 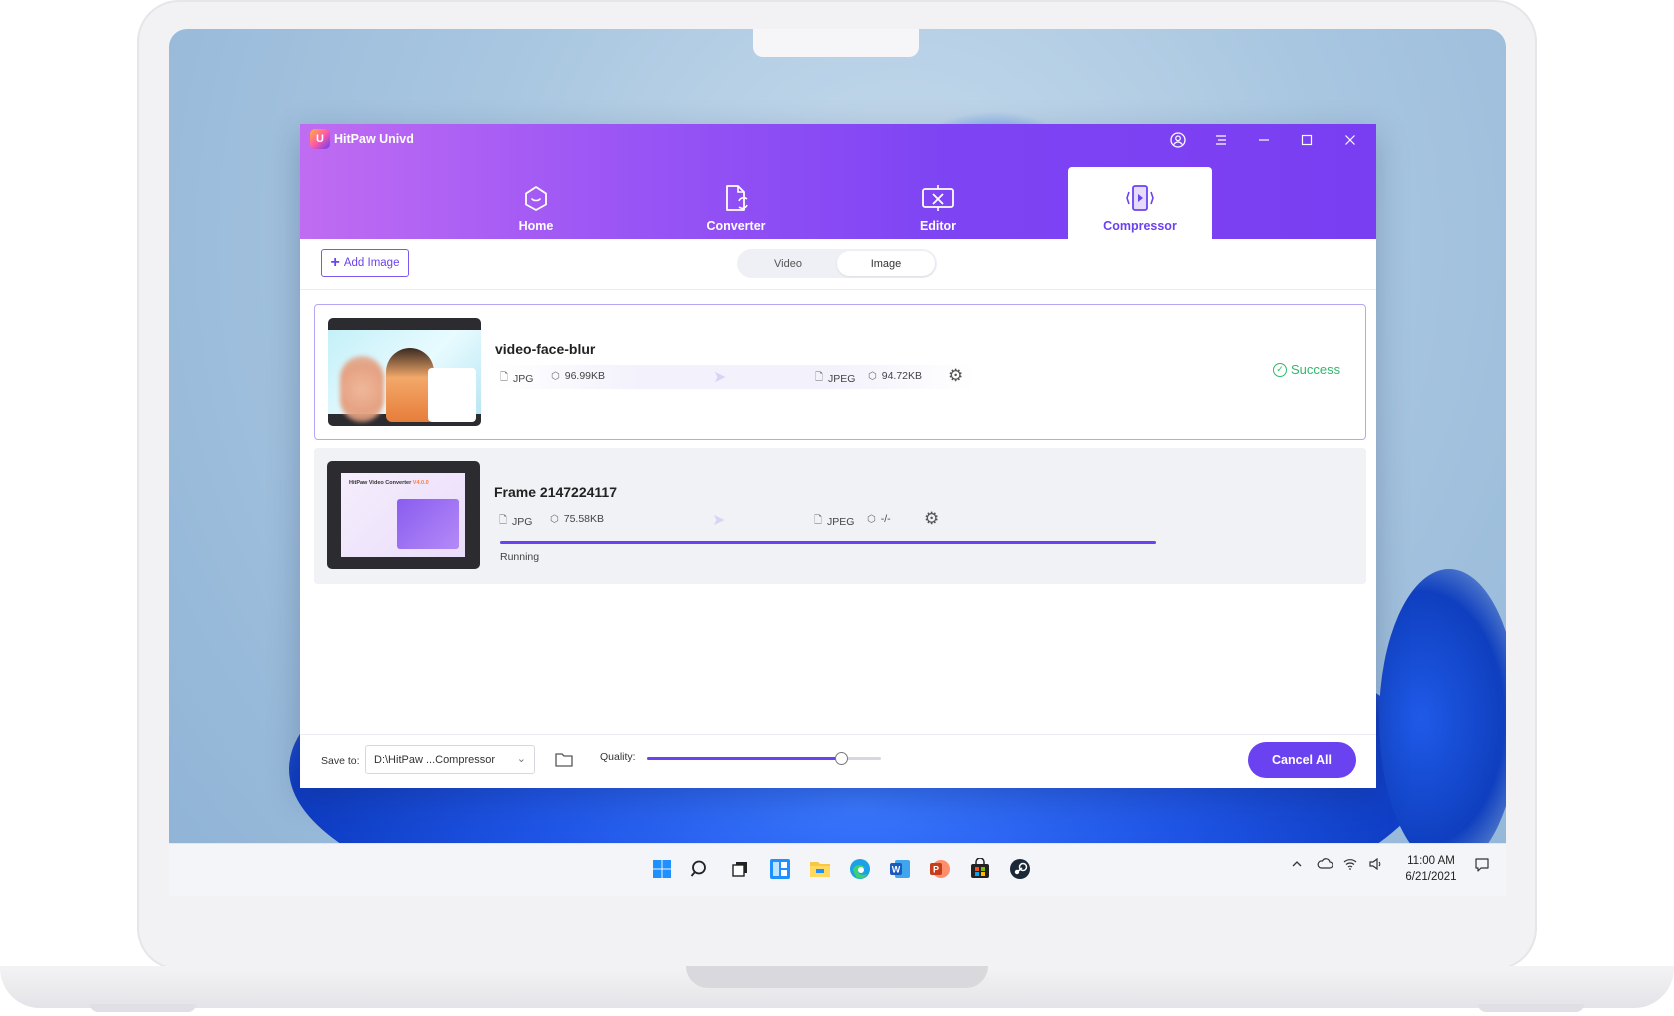 I want to click on editor-icon, so click(x=938, y=198).